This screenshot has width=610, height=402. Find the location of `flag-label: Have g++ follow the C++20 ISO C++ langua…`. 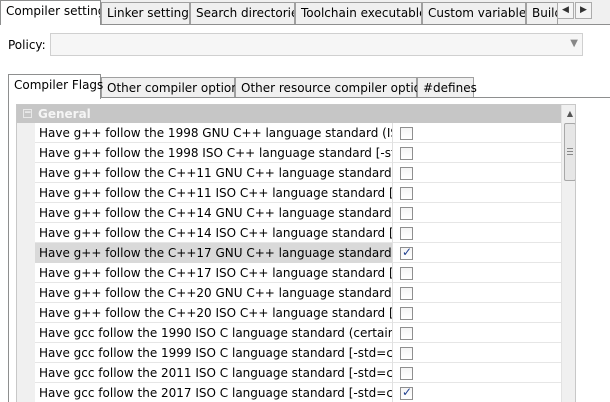

flag-label: Have g++ follow the C++20 ISO C++ langua… is located at coordinates (214, 313).